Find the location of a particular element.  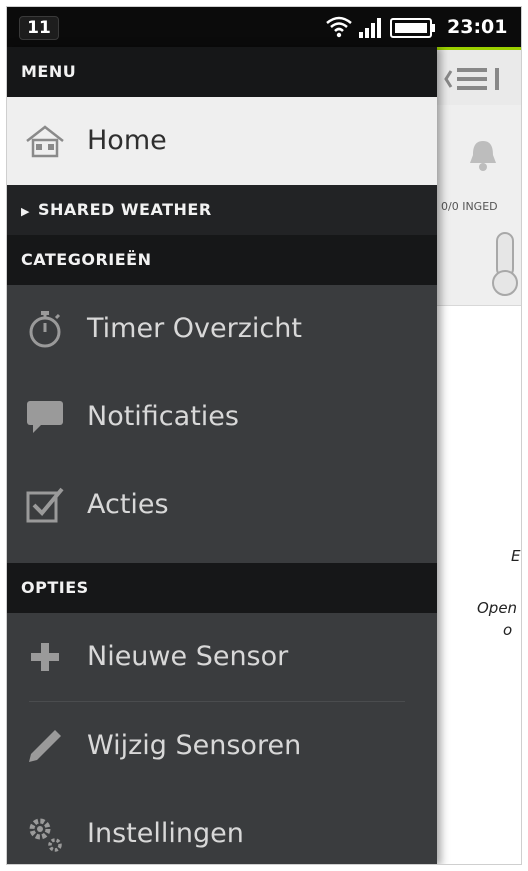

drawer-item-nieuwe-sensor: Nieuwe Sensor is located at coordinates (222, 657).